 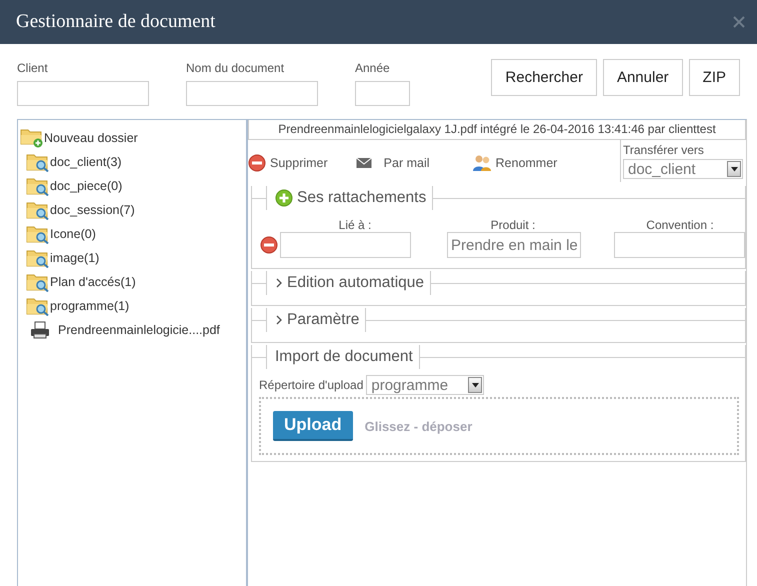 I want to click on column-label: Convention :, so click(x=680, y=225).